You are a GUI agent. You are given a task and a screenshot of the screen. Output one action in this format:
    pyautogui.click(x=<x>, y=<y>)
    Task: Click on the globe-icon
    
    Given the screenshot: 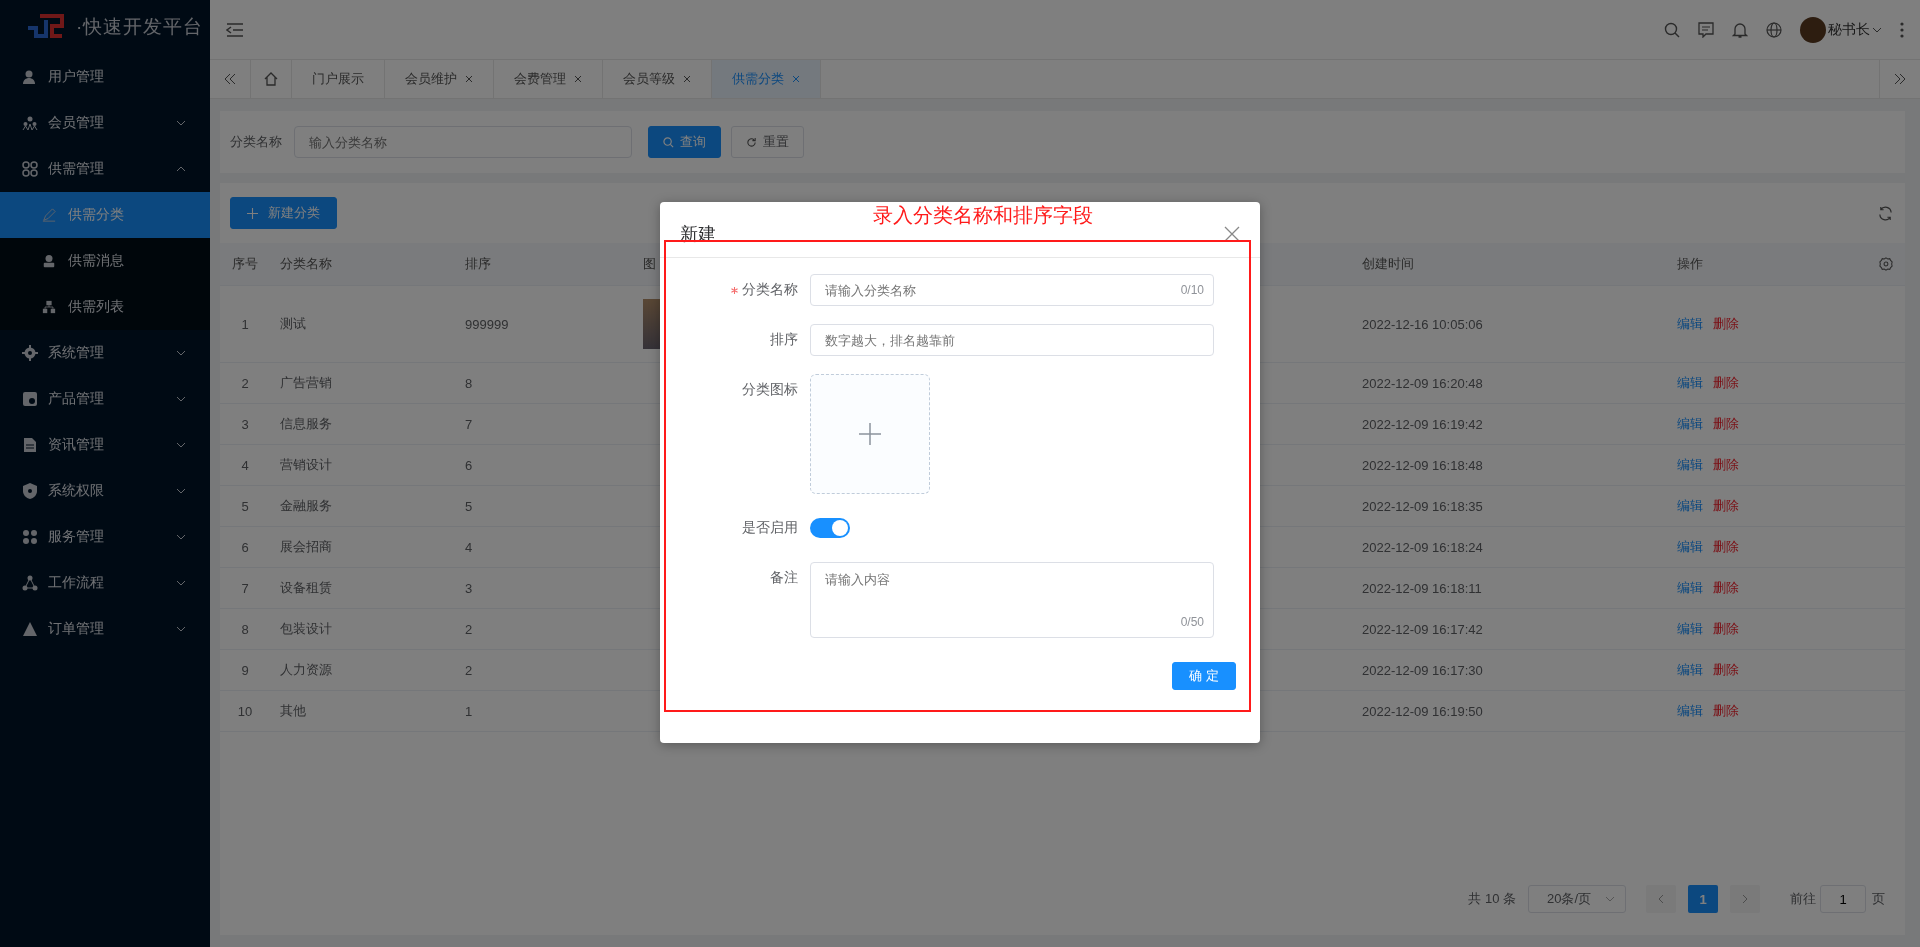 What is the action you would take?
    pyautogui.click(x=1774, y=29)
    